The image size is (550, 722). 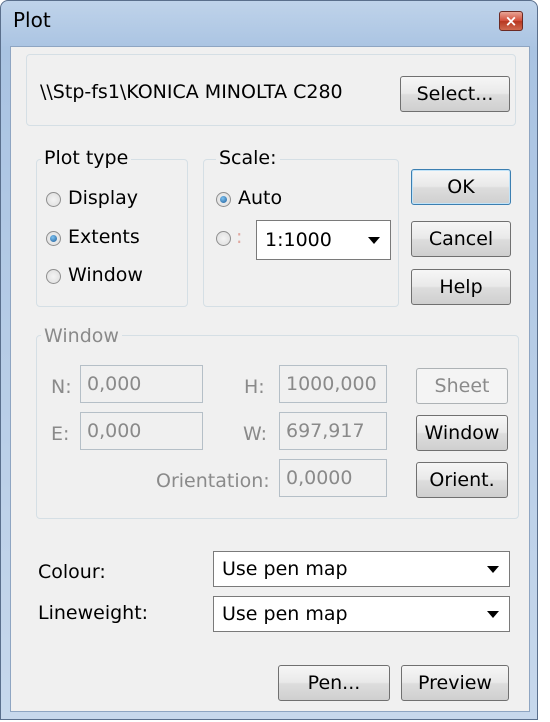 I want to click on scale-dropdown-value: 1:1000, so click(x=298, y=240).